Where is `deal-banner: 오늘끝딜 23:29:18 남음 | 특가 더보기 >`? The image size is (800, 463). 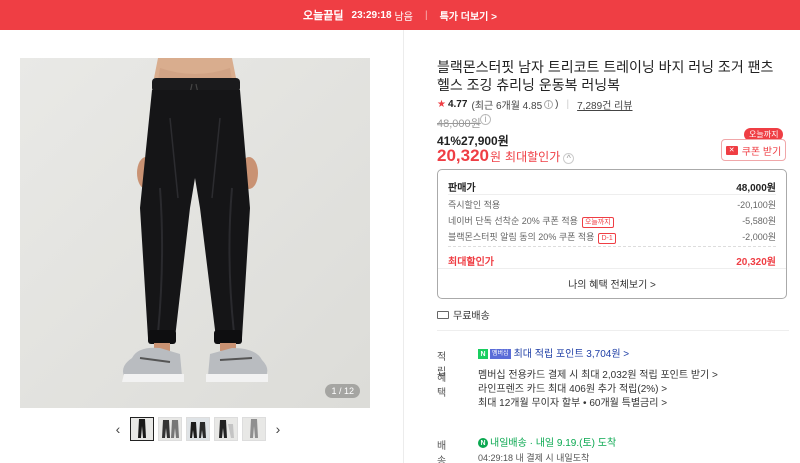 deal-banner: 오늘끝딜 23:29:18 남음 | 특가 더보기 > is located at coordinates (400, 15).